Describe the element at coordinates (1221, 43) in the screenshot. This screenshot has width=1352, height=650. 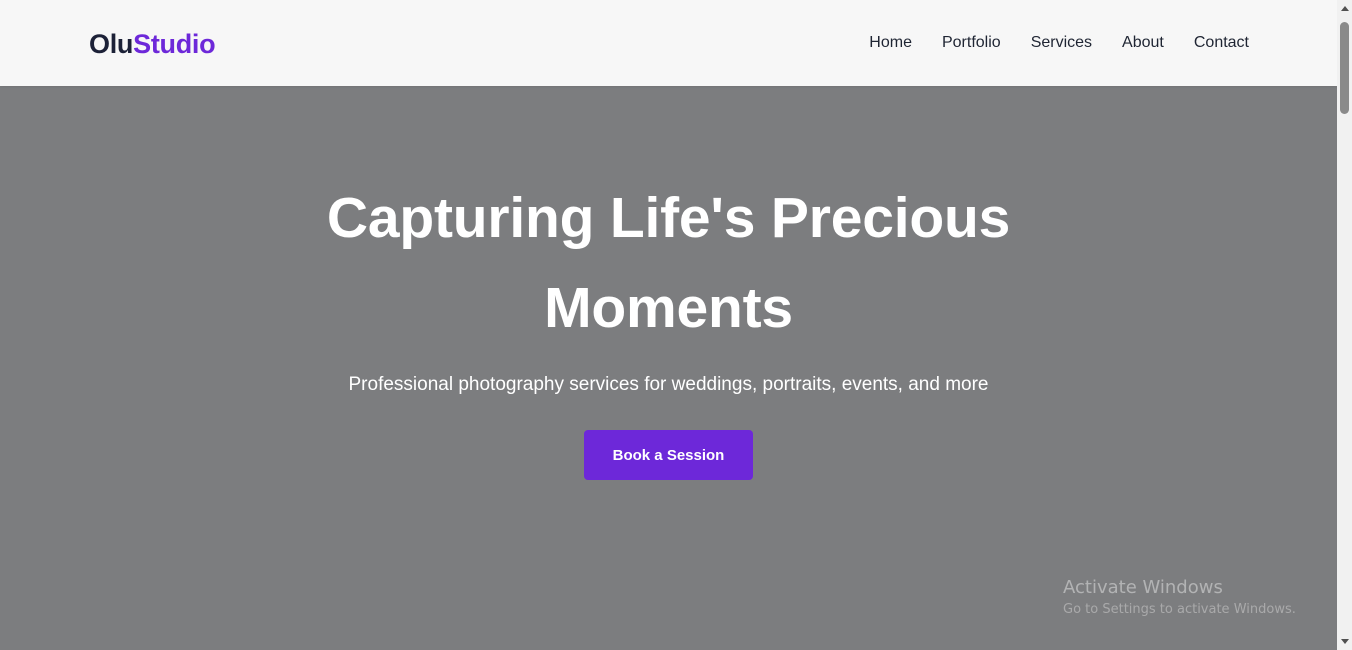
I see `nav-link-contact: Contact` at that location.